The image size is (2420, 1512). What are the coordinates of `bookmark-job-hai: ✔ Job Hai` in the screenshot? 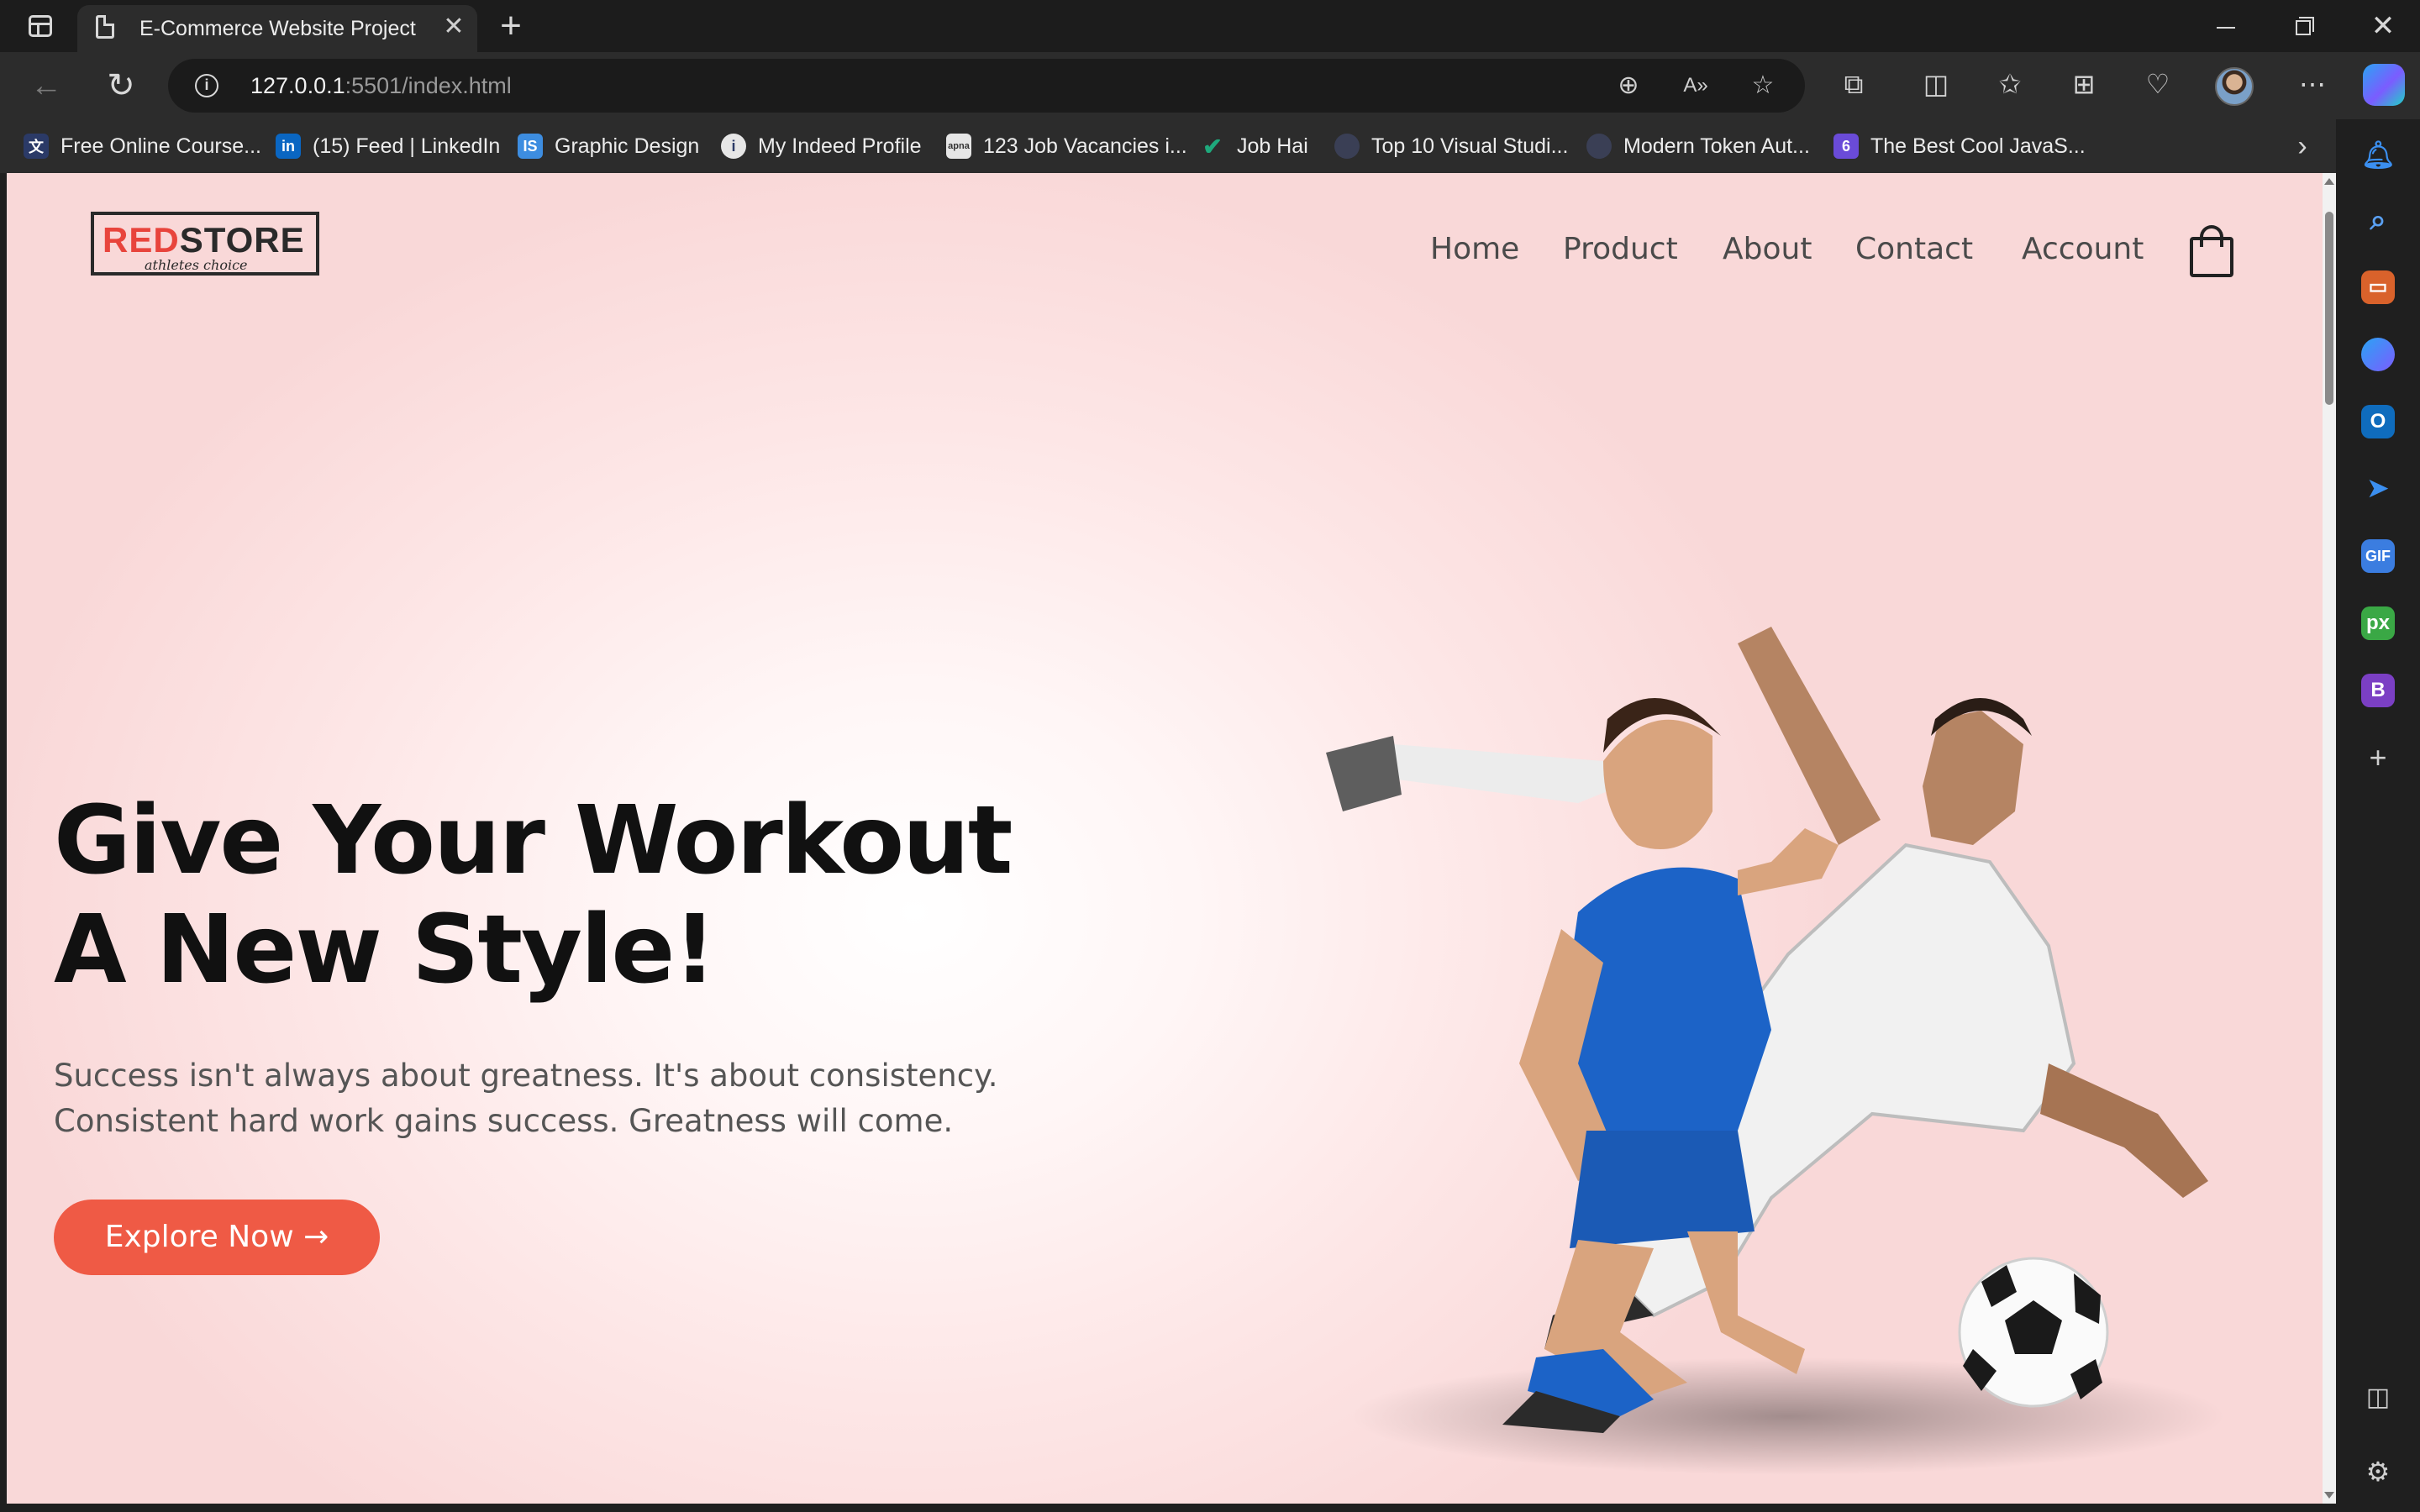 It's located at (1254, 146).